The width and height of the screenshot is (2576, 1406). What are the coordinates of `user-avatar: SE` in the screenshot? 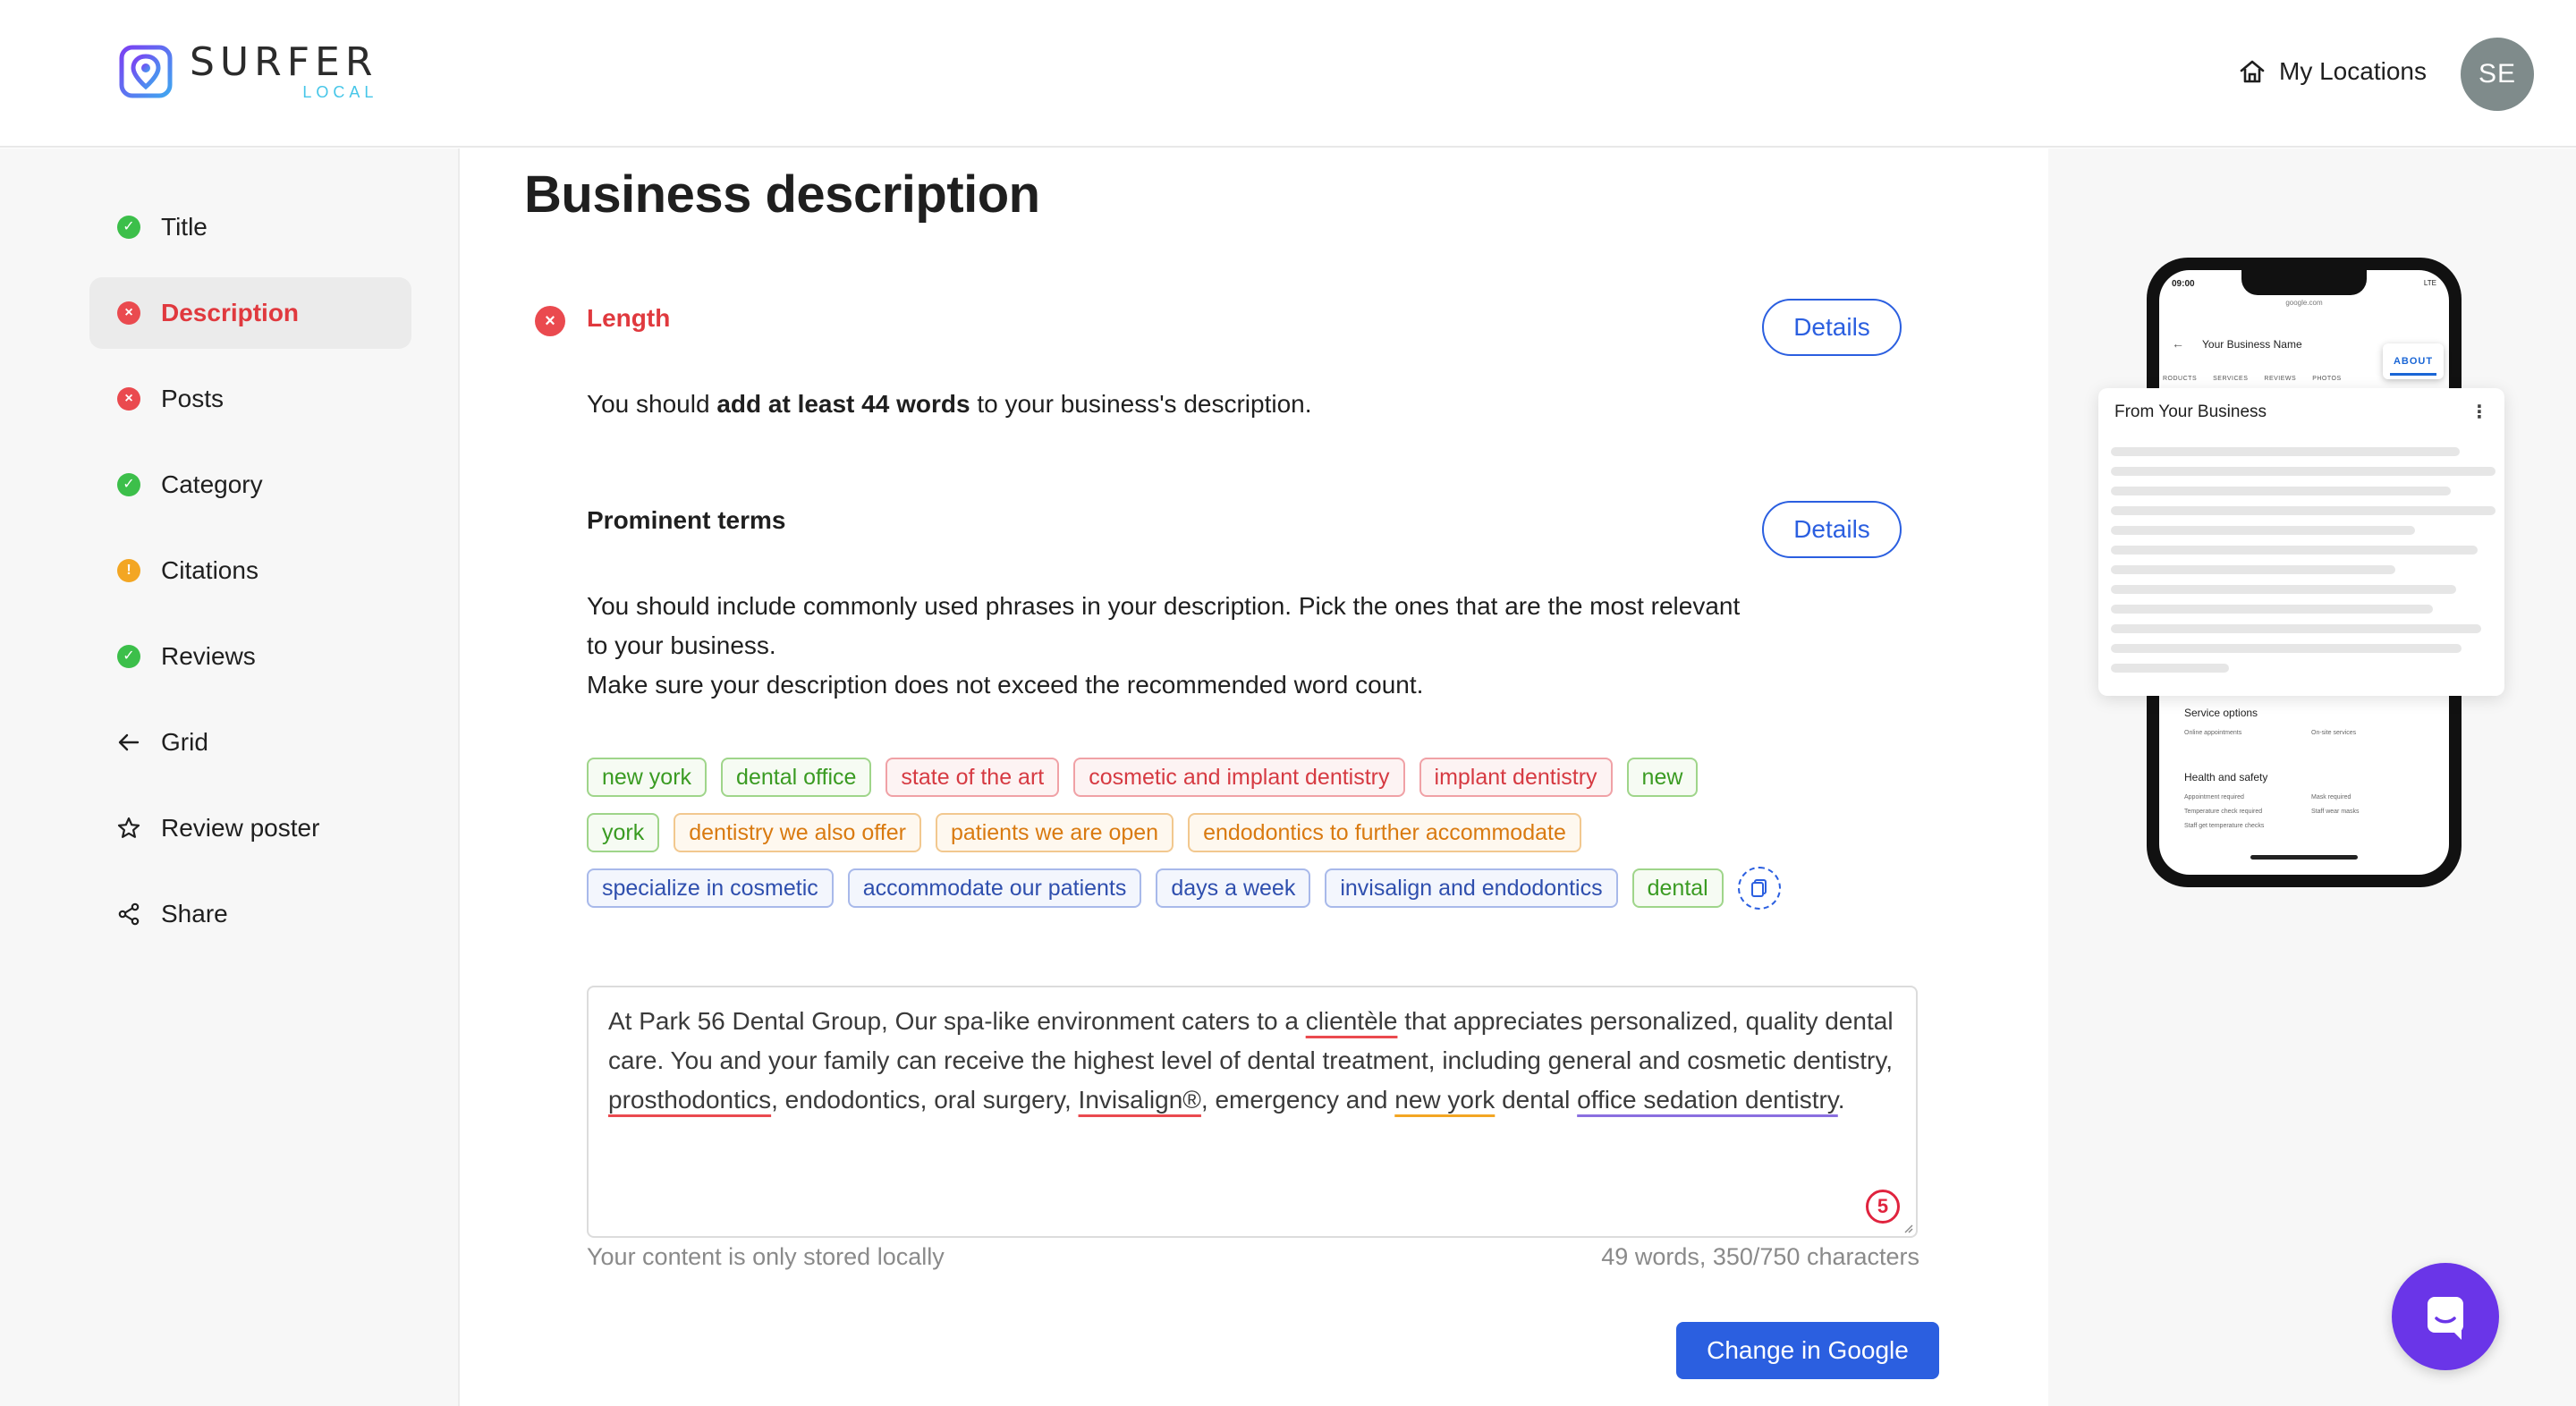 It's located at (2497, 75).